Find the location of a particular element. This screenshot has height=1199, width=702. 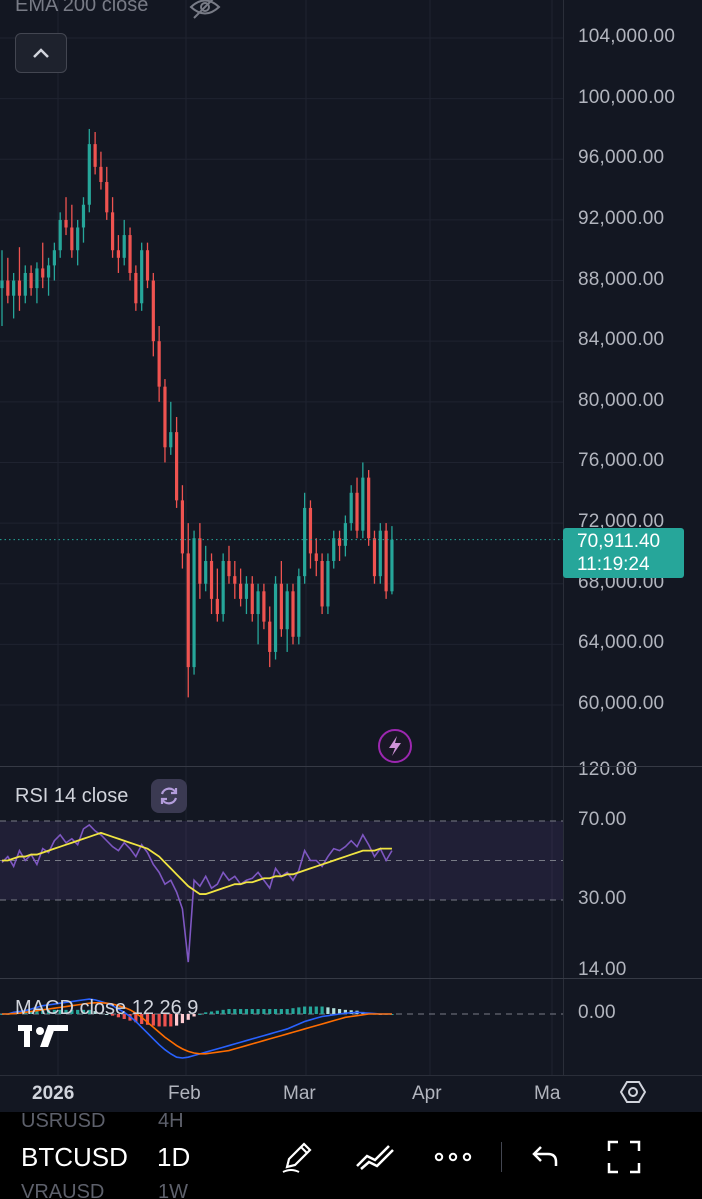

last-price-value: 70,911.40 is located at coordinates (619, 541).